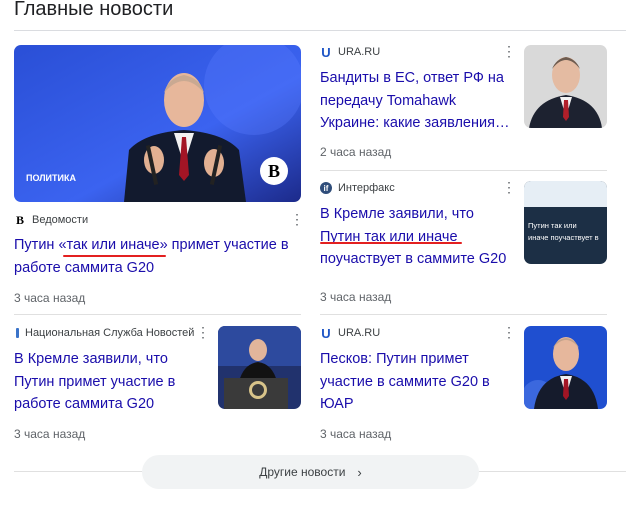 This screenshot has width=640, height=510. What do you see at coordinates (563, 237) in the screenshot?
I see `thumbnail-caption-2: иначе поучаствует в` at bounding box center [563, 237].